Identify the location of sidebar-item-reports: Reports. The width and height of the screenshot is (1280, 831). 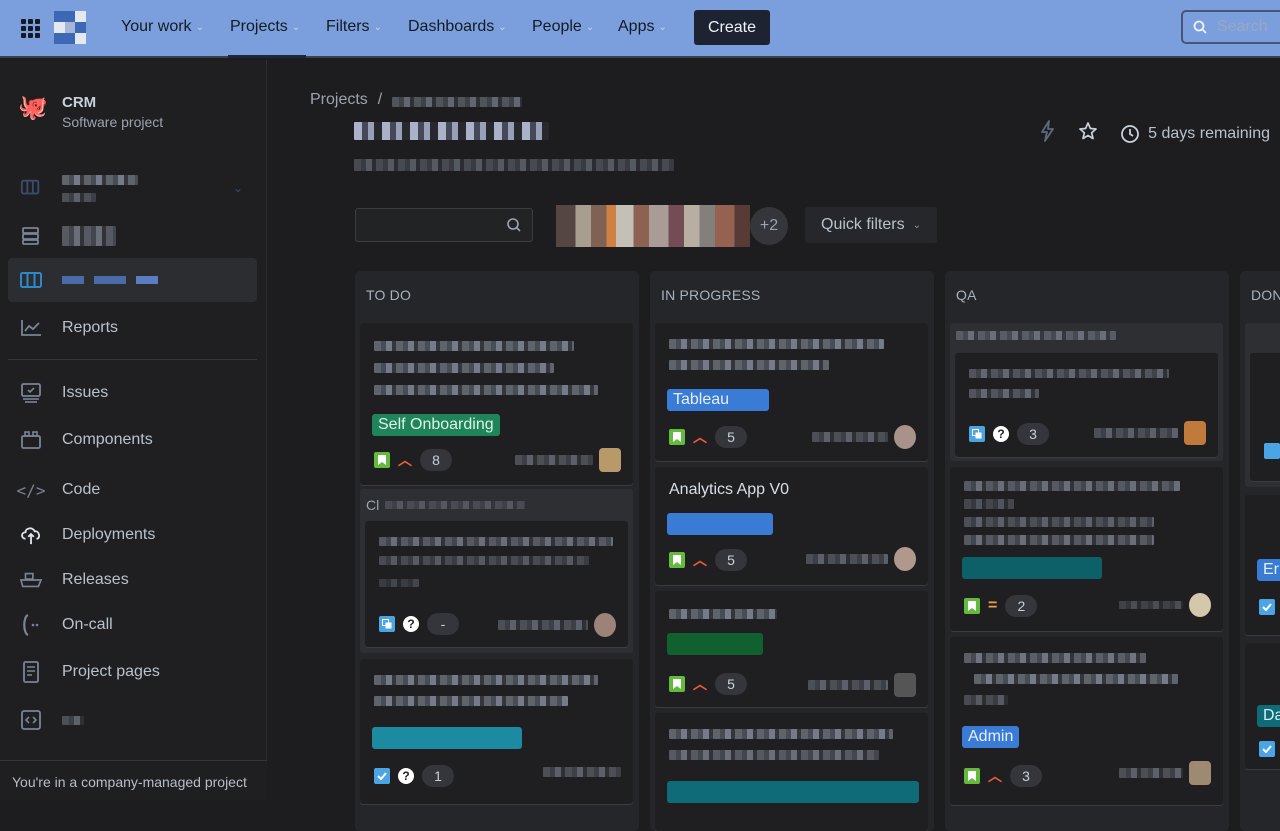
(132, 328).